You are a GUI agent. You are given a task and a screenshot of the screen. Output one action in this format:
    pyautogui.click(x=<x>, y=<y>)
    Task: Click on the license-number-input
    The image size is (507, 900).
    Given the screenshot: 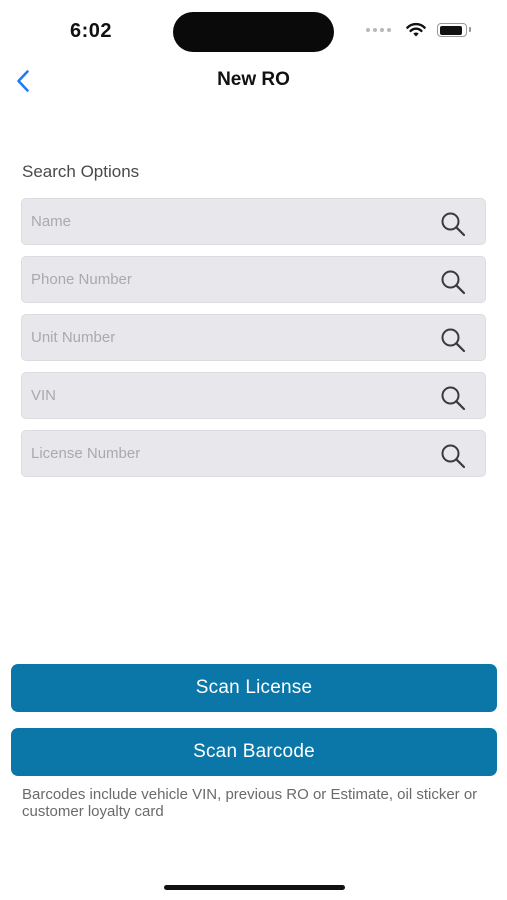 What is the action you would take?
    pyautogui.click(x=222, y=453)
    